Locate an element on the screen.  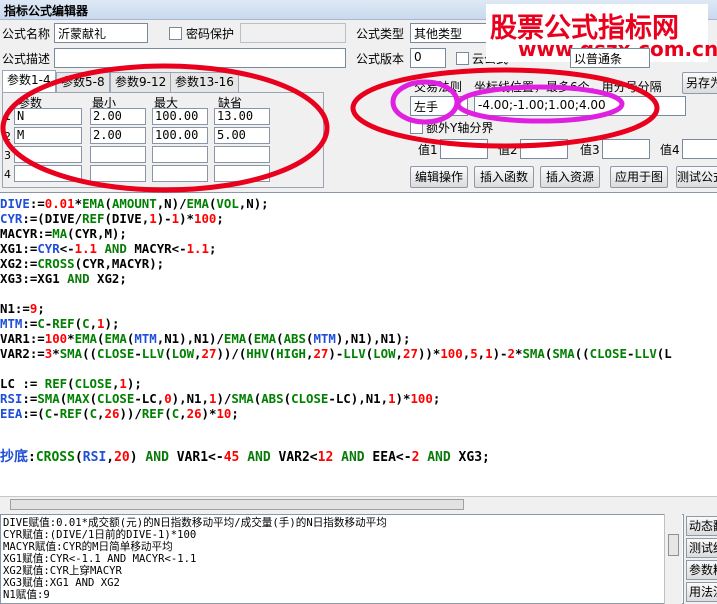
window-title: 指标公式编辑器 is located at coordinates (46, 11).